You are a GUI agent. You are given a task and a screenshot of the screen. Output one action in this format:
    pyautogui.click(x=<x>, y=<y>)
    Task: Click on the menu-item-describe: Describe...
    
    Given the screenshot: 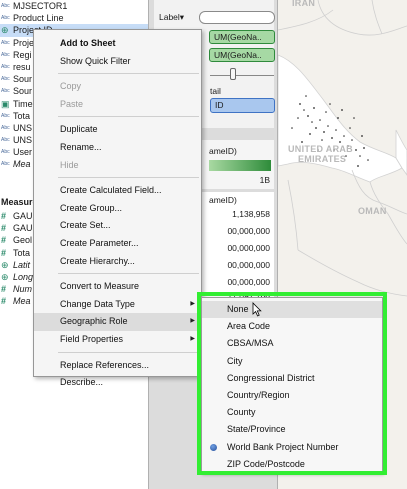 What is the action you would take?
    pyautogui.click(x=117, y=383)
    